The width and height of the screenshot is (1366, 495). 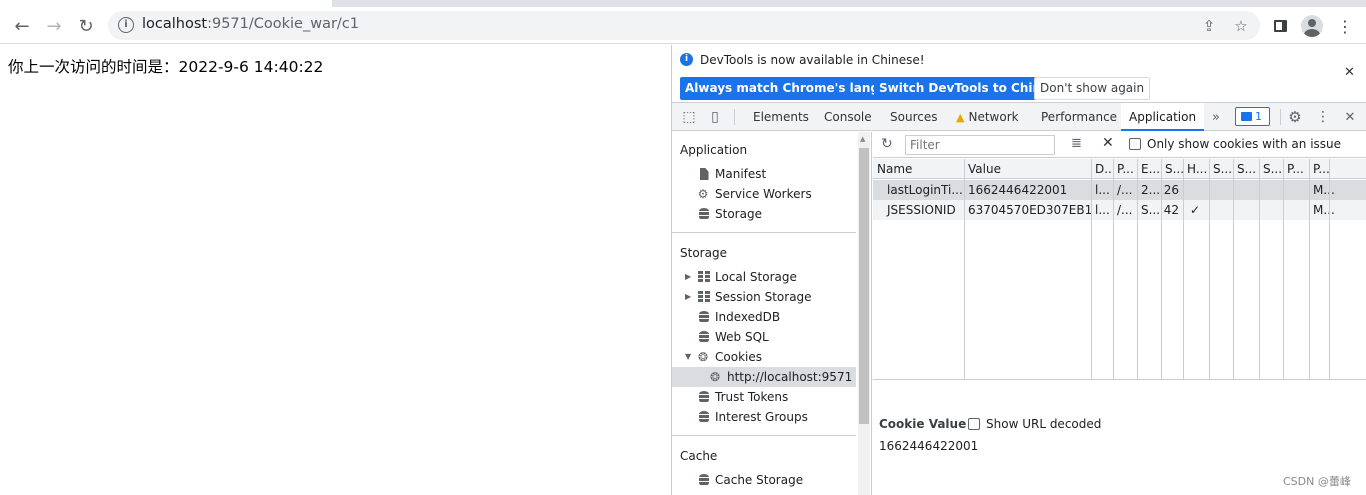 What do you see at coordinates (864, 286) in the screenshot?
I see `scrollbar-thumb` at bounding box center [864, 286].